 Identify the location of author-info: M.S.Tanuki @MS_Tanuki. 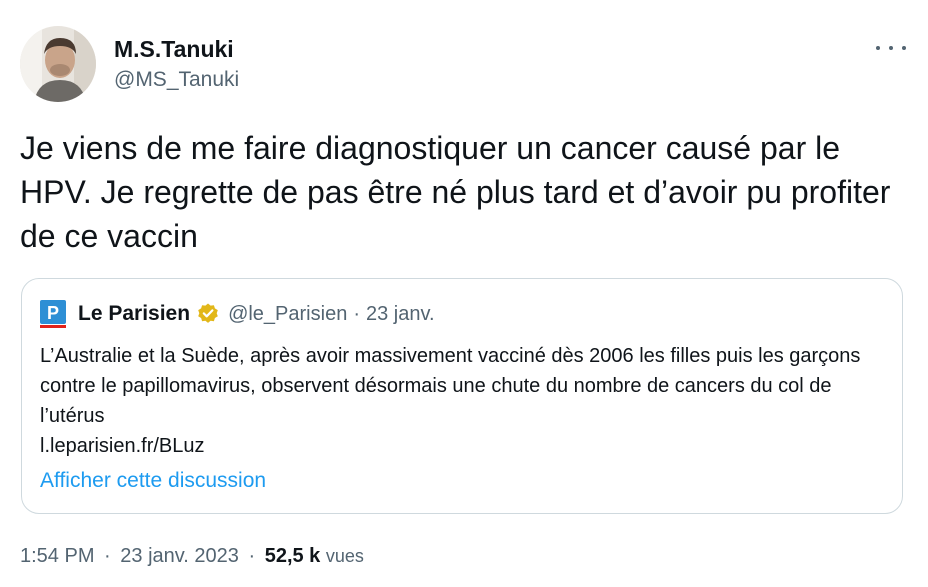
(176, 64).